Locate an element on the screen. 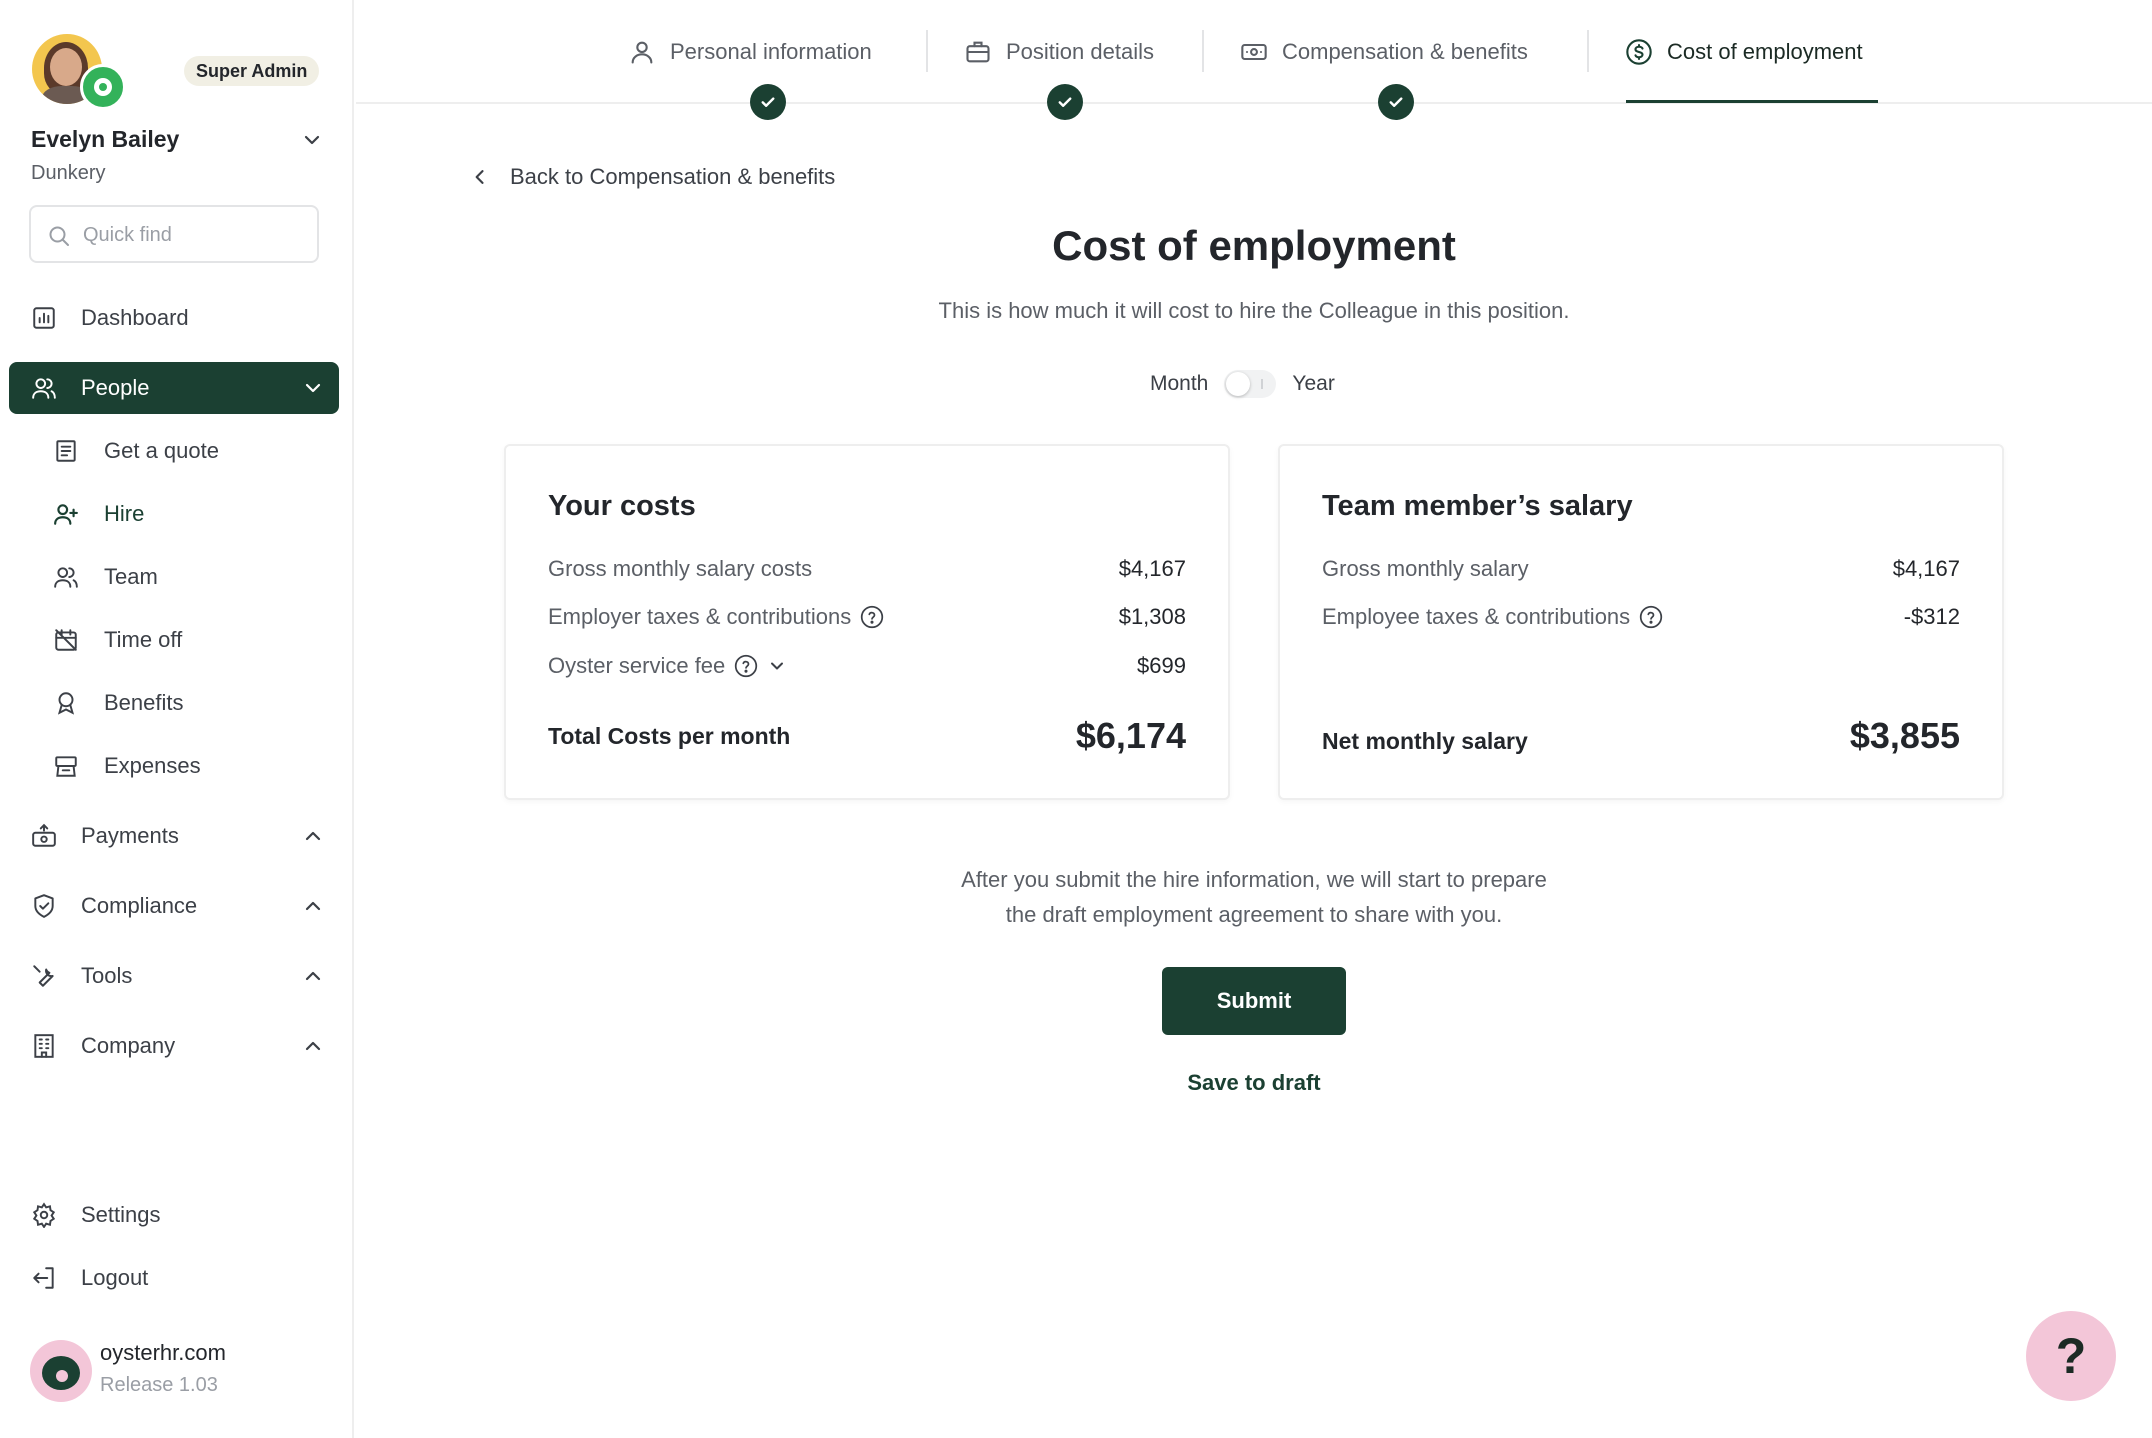 This screenshot has width=2152, height=1438. sidebar-item-logout: Logout is located at coordinates (174, 1278).